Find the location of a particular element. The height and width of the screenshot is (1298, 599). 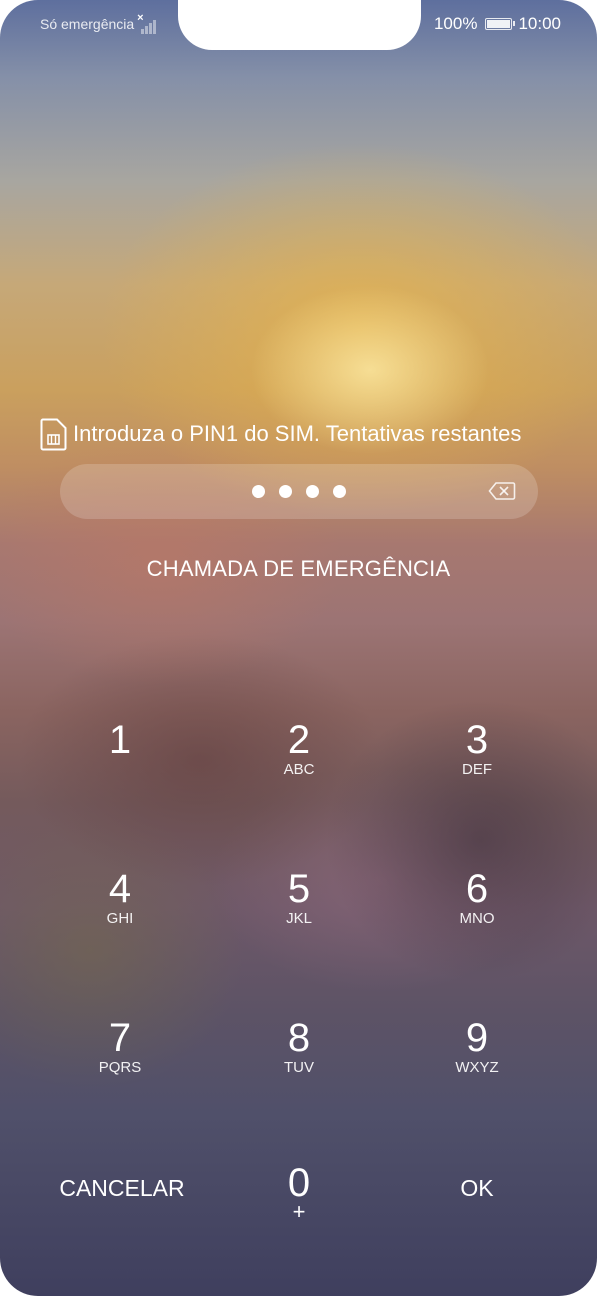

status-bar-left: Só emergência × is located at coordinates (98, 23).